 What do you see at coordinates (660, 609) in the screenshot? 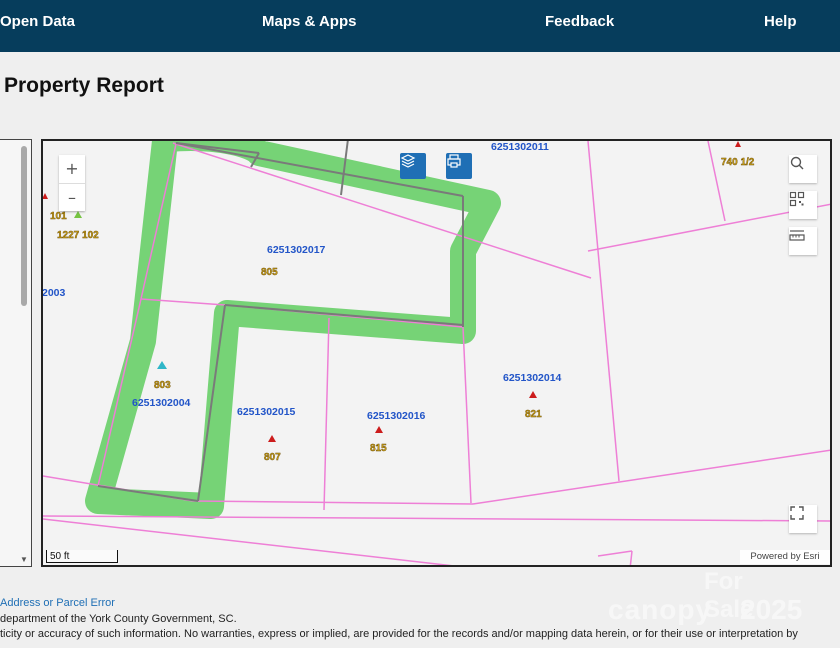
I see `watermark-brand: canopy` at bounding box center [660, 609].